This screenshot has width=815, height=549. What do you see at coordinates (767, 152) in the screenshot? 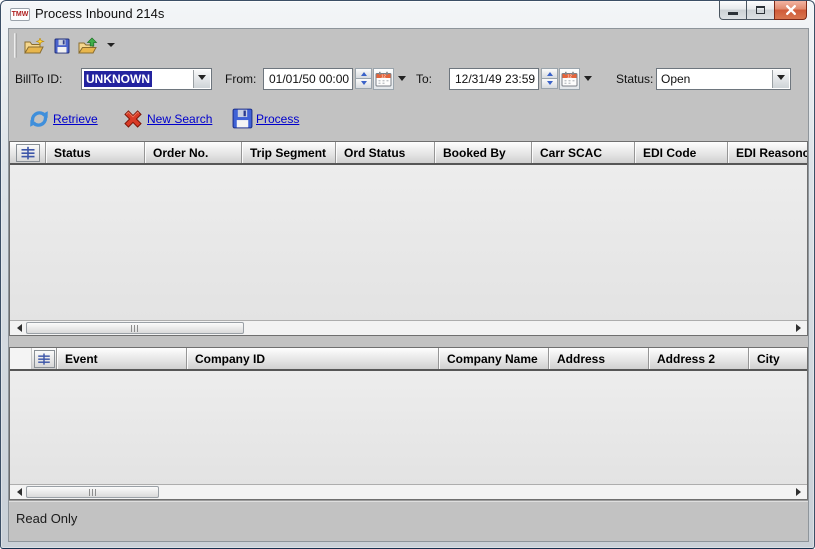
I see `column-header-edi-reasoncode: EDI Reasoncode` at bounding box center [767, 152].